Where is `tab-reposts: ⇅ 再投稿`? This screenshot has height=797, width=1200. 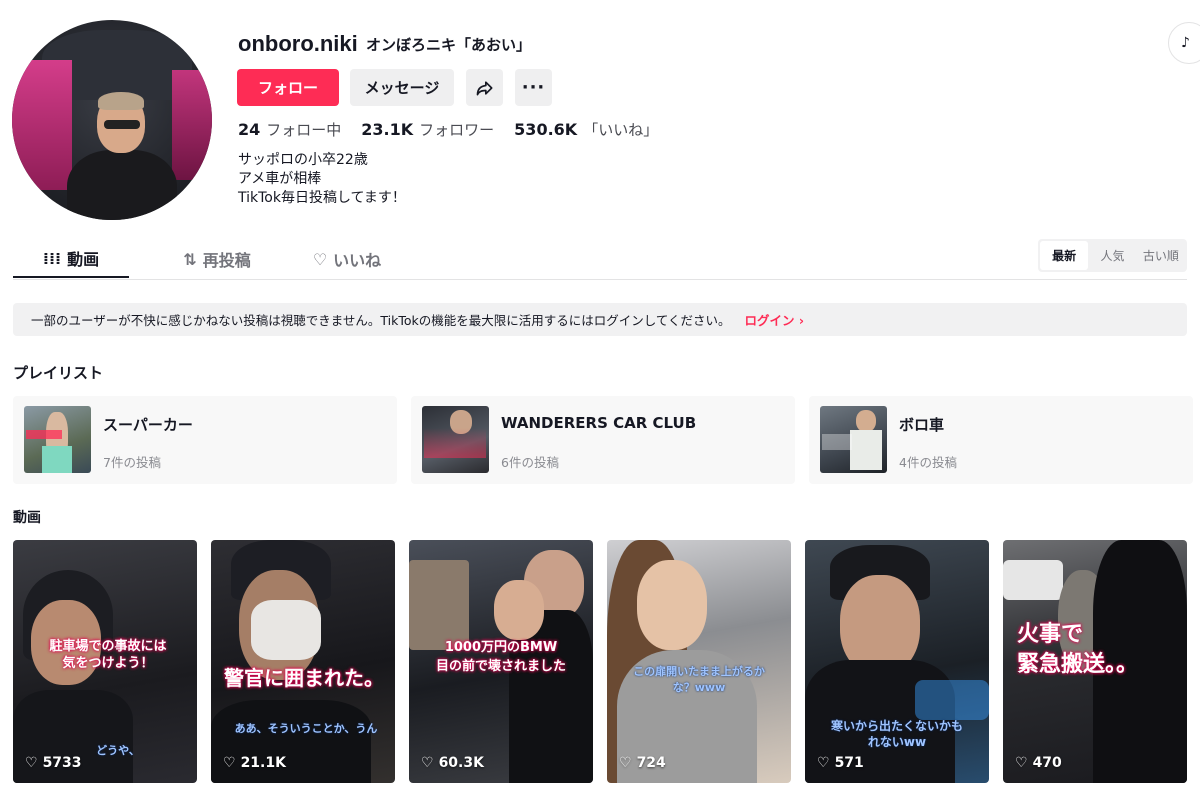 tab-reposts: ⇅ 再投稿 is located at coordinates (217, 259).